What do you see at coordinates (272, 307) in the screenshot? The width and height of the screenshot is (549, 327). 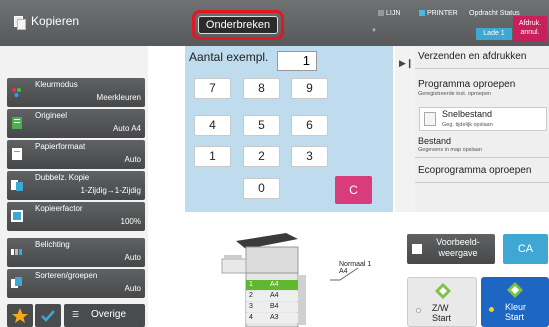 I see `tray-row: 3 B4` at bounding box center [272, 307].